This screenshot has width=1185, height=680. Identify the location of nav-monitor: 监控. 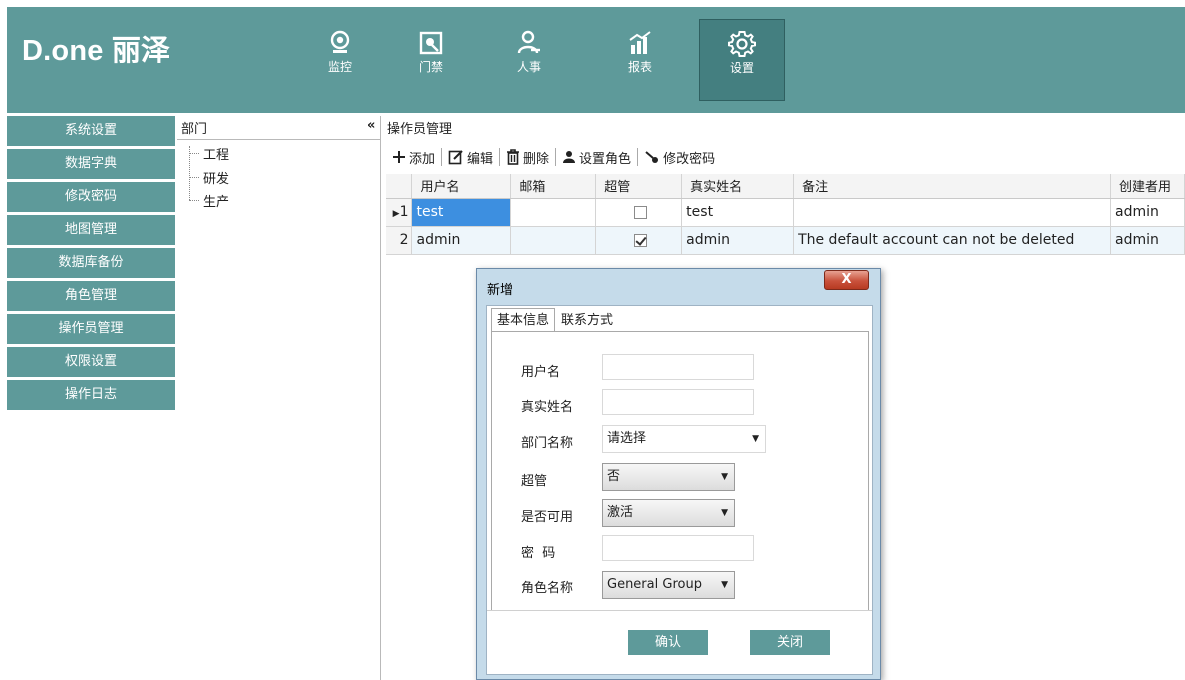
(340, 60).